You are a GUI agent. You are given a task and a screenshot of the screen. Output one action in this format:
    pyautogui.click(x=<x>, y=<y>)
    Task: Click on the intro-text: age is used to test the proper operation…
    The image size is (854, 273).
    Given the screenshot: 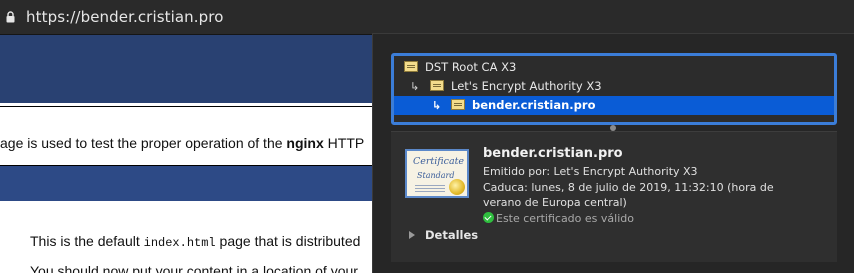 What is the action you would take?
    pyautogui.click(x=182, y=143)
    